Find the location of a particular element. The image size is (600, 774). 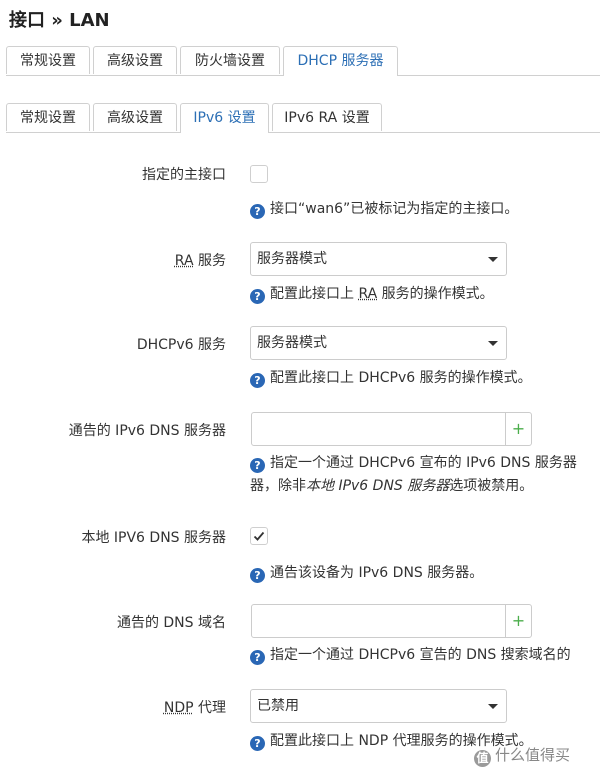

local-ipv6-dns-label: 本地 IPV6 DNS 服务器 is located at coordinates (153, 538).